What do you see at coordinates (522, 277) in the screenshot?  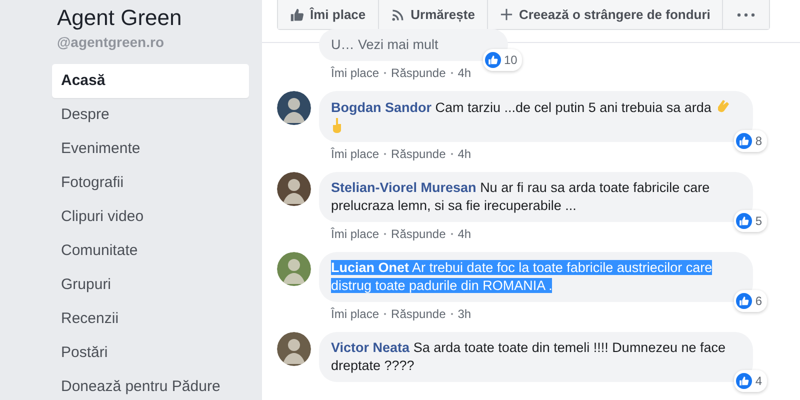 I see `comment-text: Lucian Onet Ar trebui date foc la toate fabricile austriecilor care distrug toate padurile din ROMANIA .` at bounding box center [522, 277].